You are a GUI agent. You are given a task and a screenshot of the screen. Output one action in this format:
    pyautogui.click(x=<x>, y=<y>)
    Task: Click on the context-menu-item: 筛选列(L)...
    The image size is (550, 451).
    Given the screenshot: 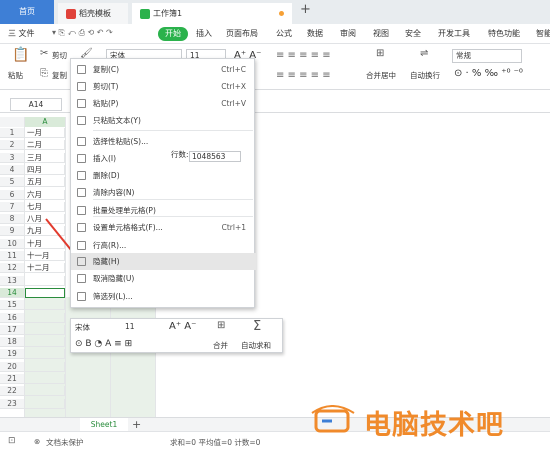 What is the action you would take?
    pyautogui.click(x=163, y=296)
    